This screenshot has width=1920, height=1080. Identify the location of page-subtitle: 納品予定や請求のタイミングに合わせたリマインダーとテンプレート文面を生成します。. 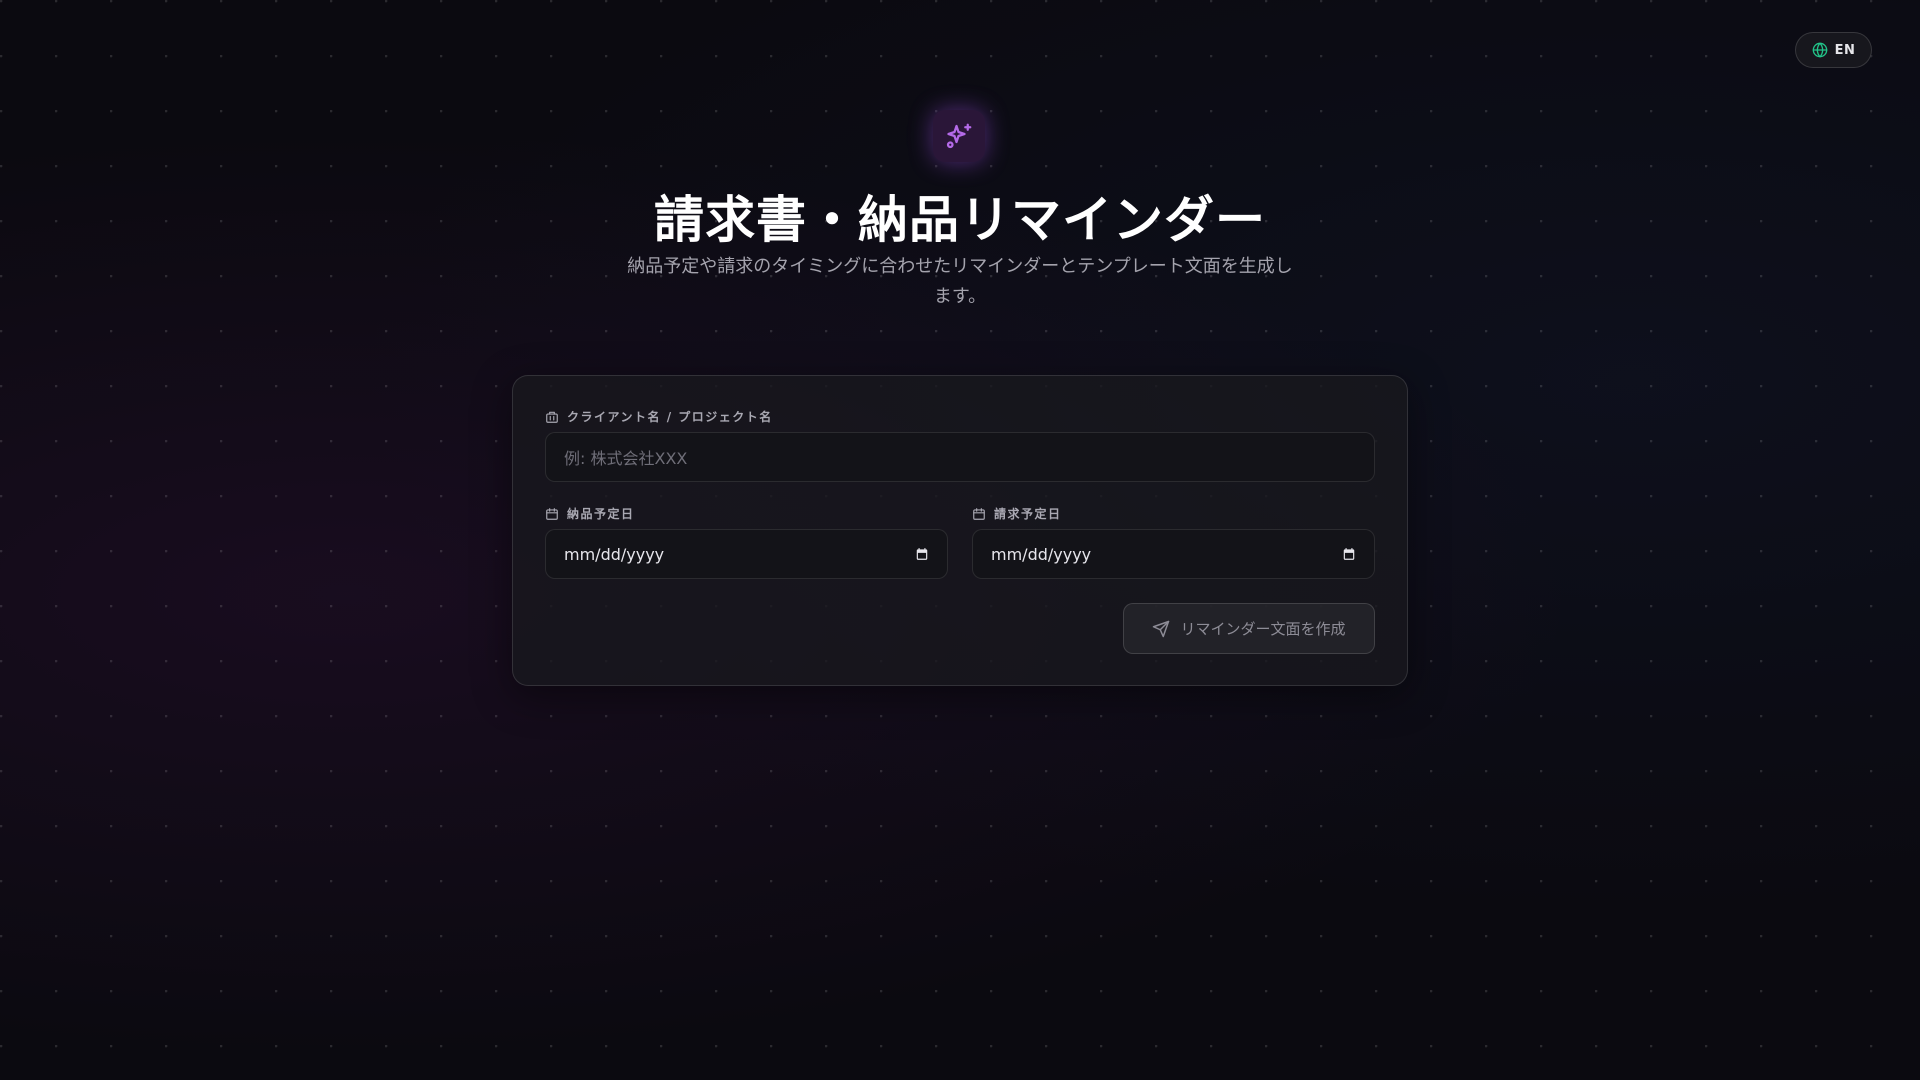
(960, 281).